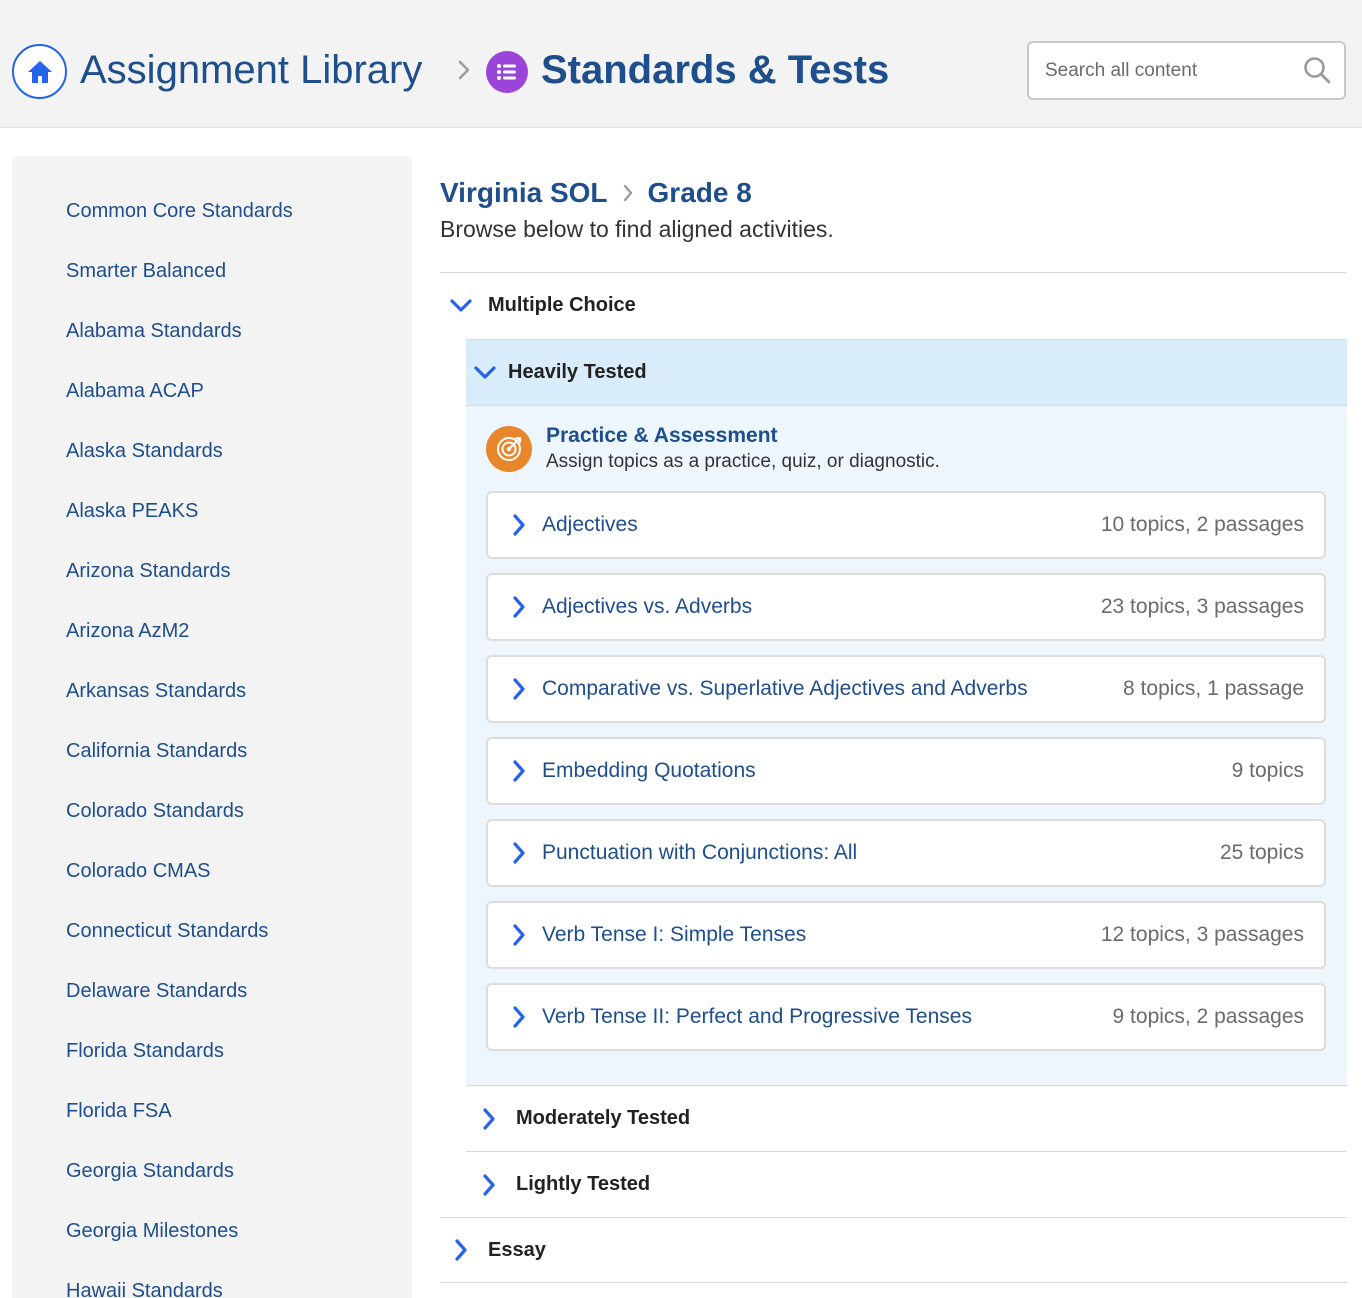 The width and height of the screenshot is (1362, 1298). Describe the element at coordinates (179, 211) in the screenshot. I see `sidebar-item-label: Common Core Standards` at that location.